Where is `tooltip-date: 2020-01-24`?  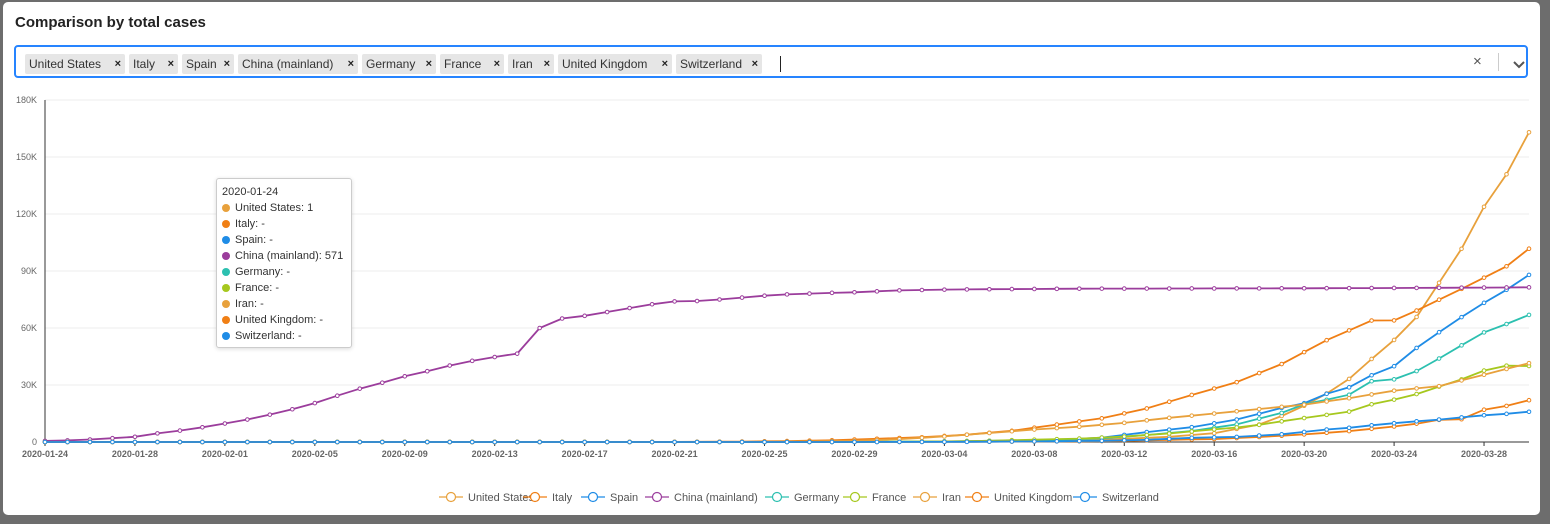 tooltip-date: 2020-01-24 is located at coordinates (250, 192).